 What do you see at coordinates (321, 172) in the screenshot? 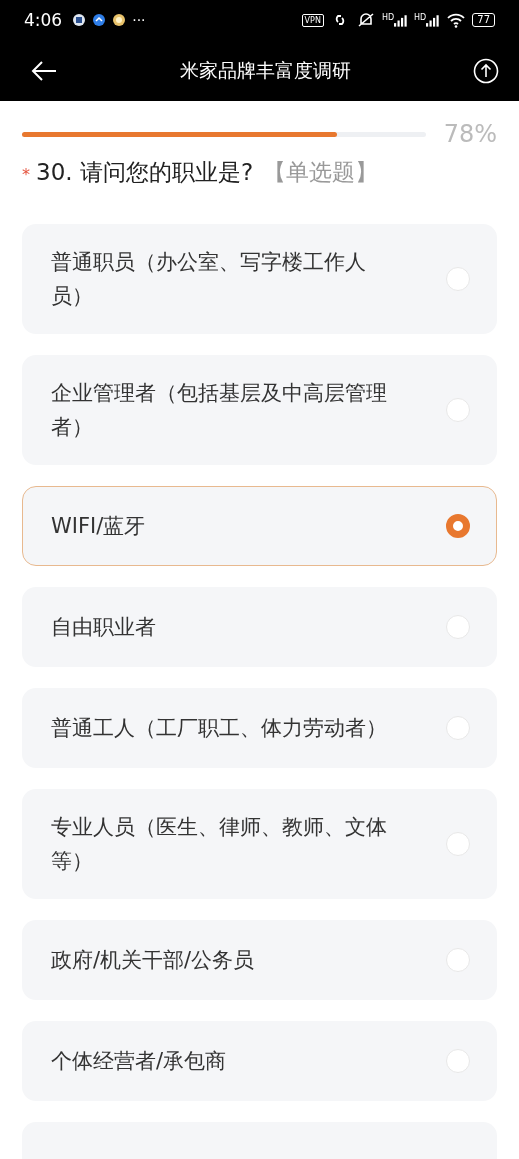
I see `question-type: 【单选题】` at bounding box center [321, 172].